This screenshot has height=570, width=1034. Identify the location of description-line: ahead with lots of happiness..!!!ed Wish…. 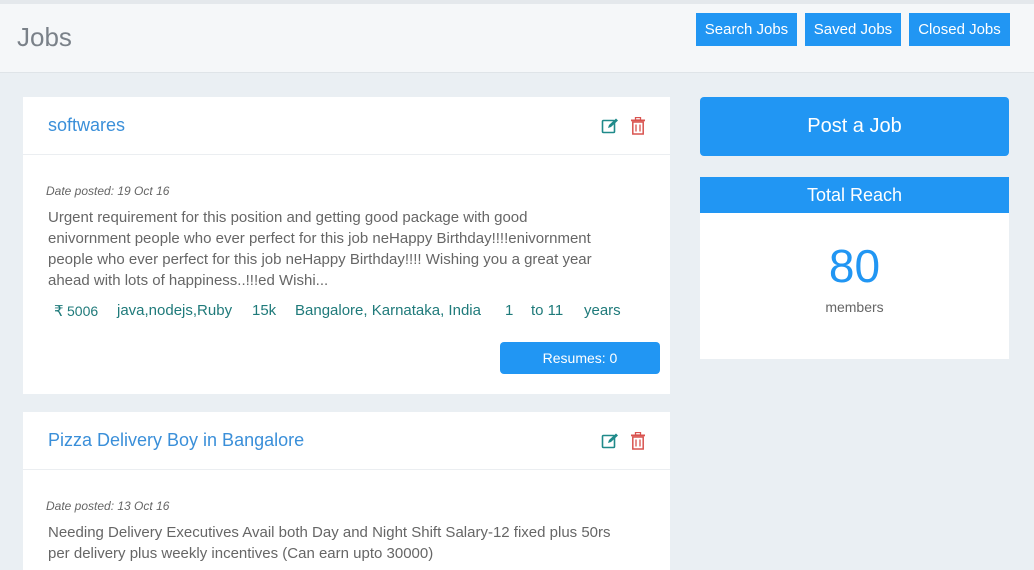
(188, 280).